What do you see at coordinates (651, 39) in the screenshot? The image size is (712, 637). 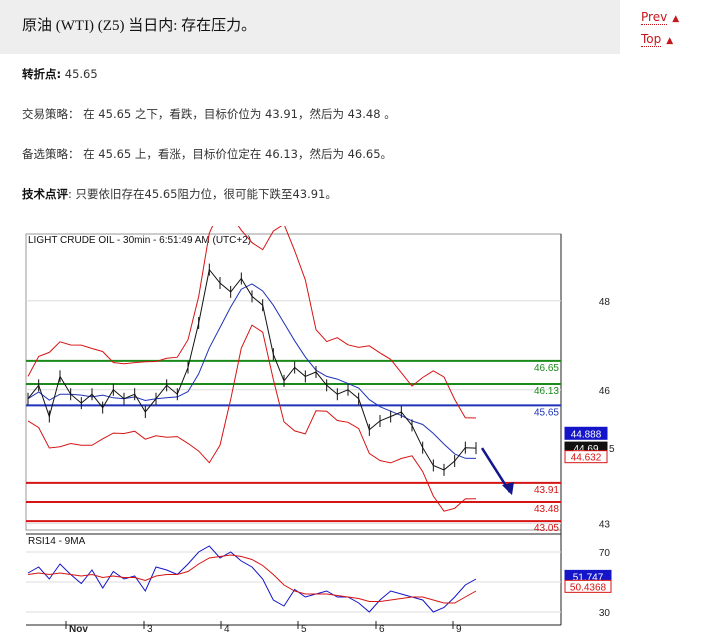 I see `top-label: Top` at bounding box center [651, 39].